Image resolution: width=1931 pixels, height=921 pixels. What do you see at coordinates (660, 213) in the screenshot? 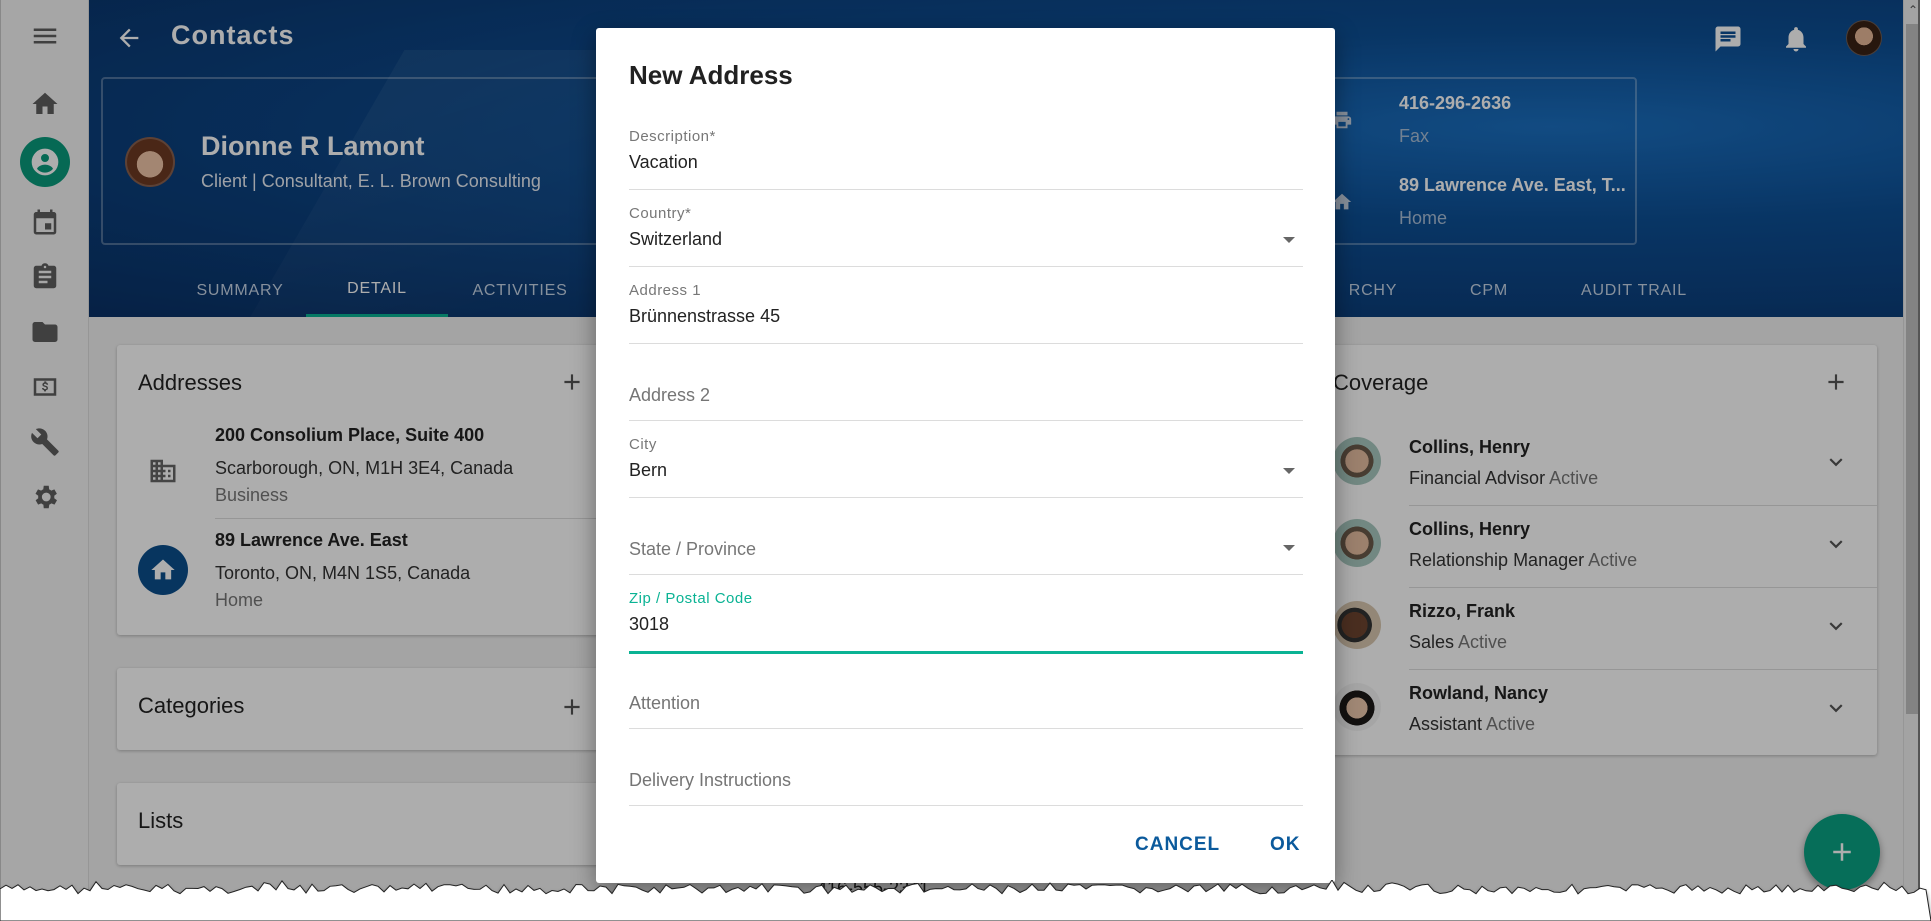
I see `country-label: Country*` at bounding box center [660, 213].